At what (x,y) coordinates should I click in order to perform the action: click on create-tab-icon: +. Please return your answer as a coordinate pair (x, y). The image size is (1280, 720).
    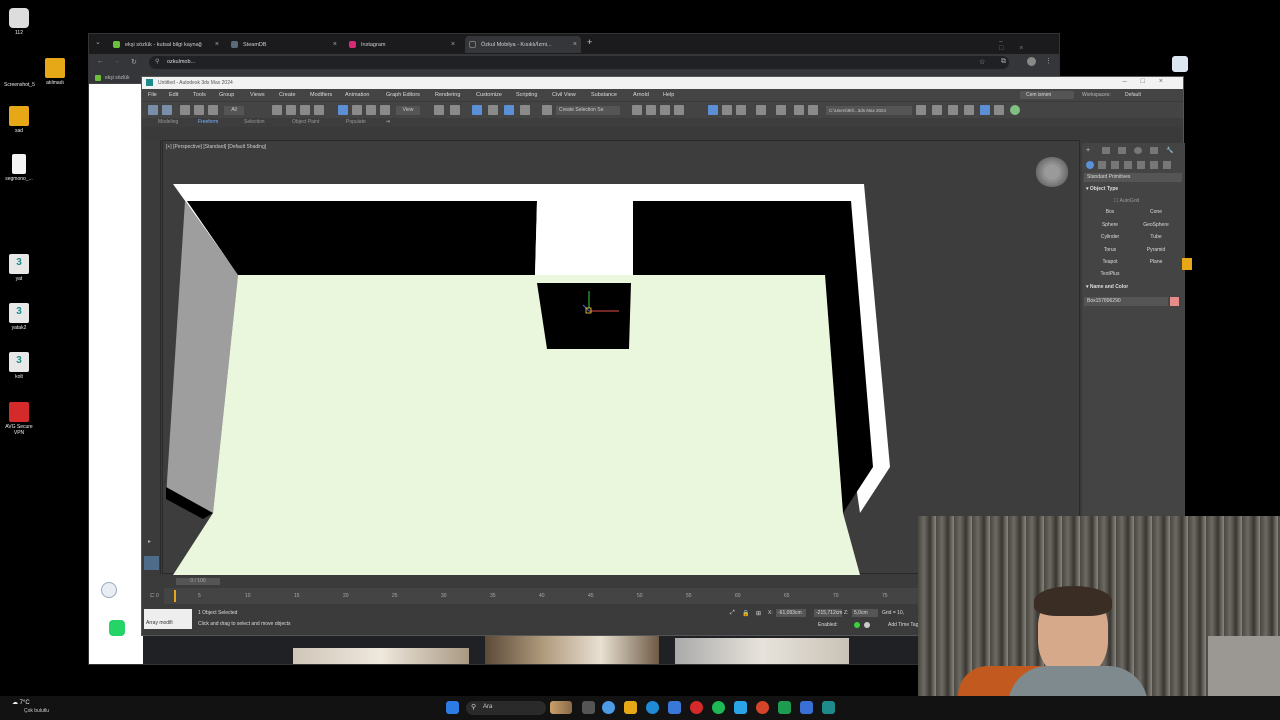
    Looking at the image, I should click on (1088, 150).